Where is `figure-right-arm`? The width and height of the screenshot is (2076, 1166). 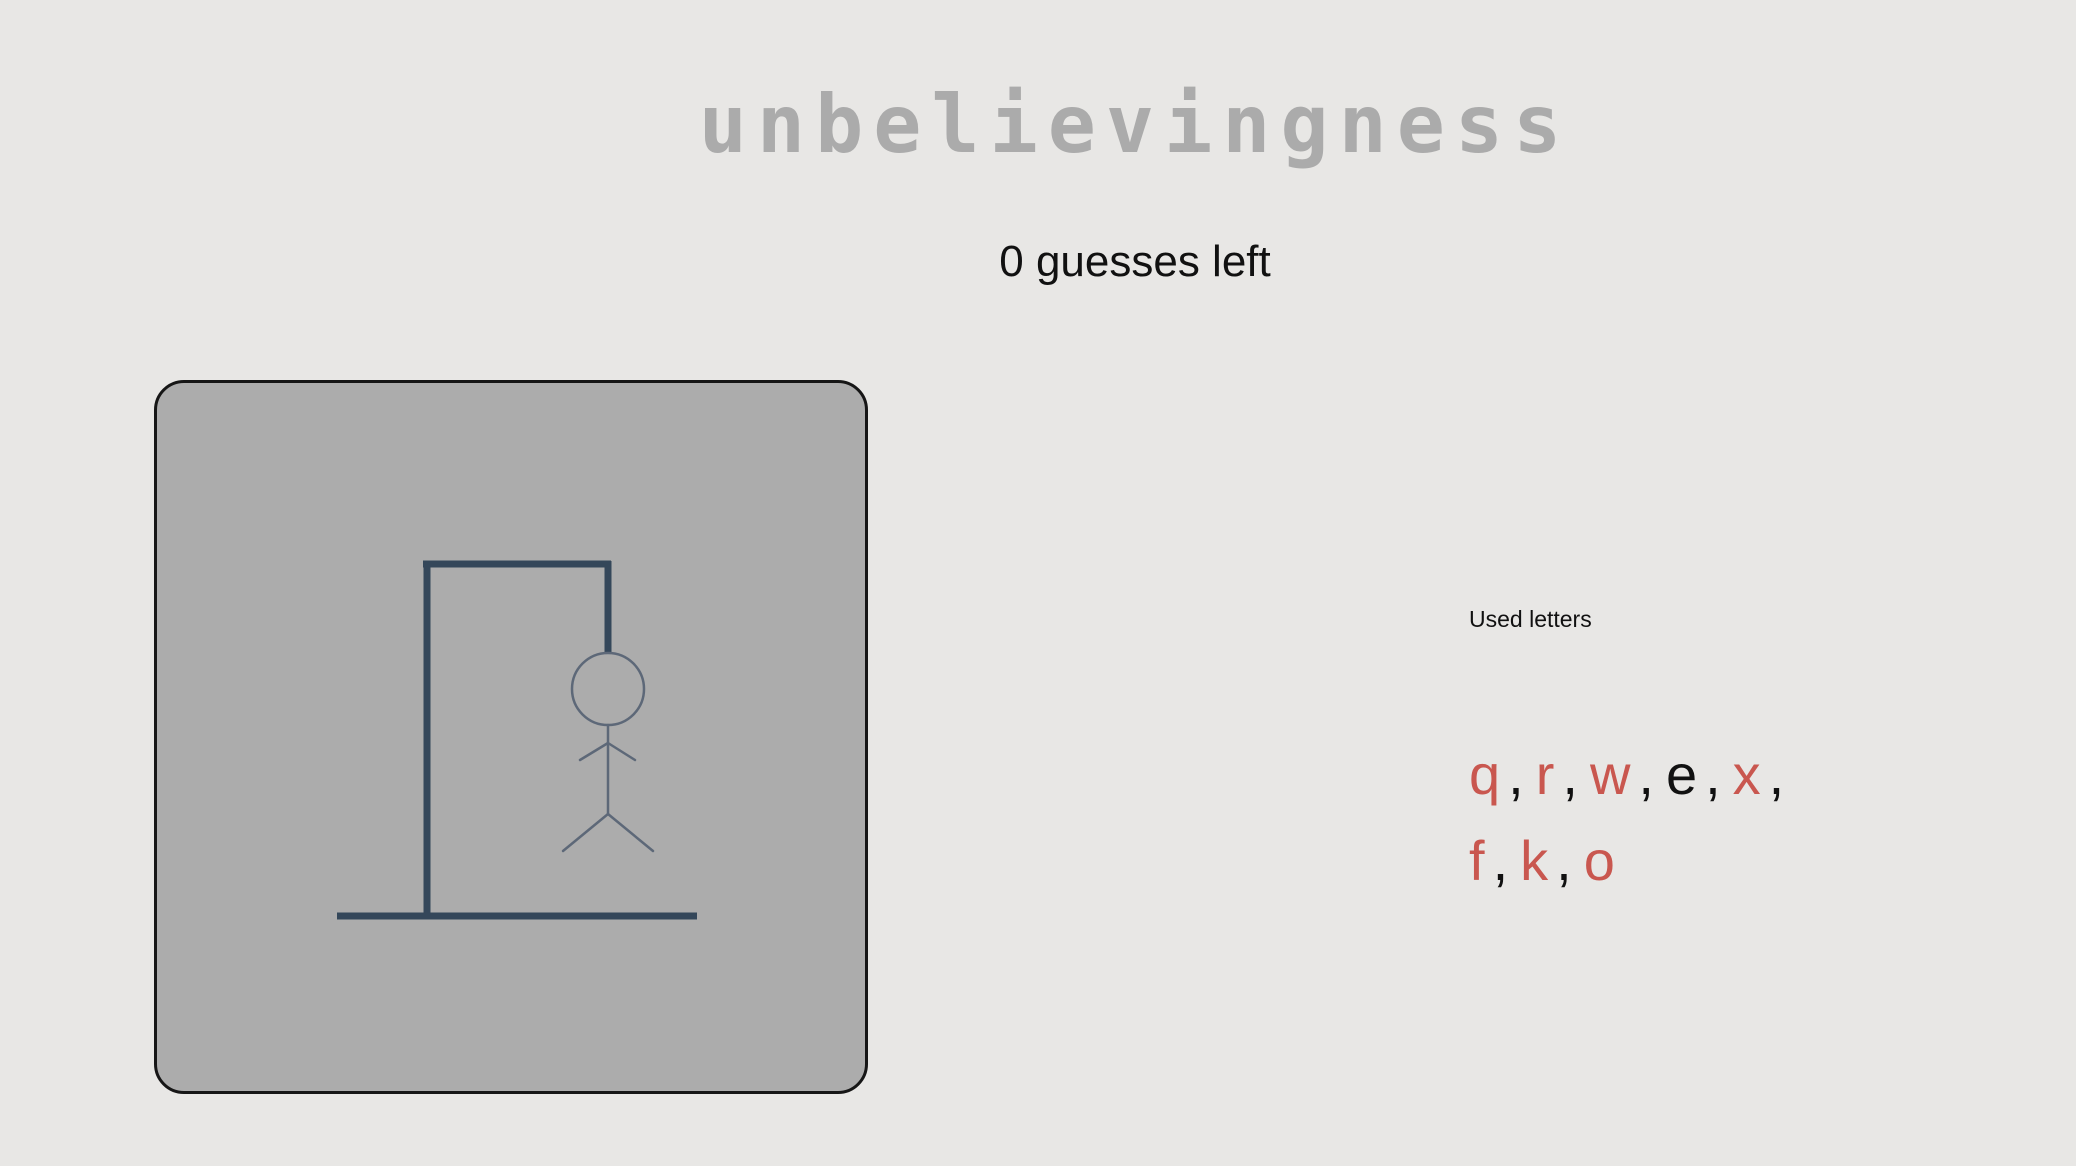
figure-right-arm is located at coordinates (621, 751).